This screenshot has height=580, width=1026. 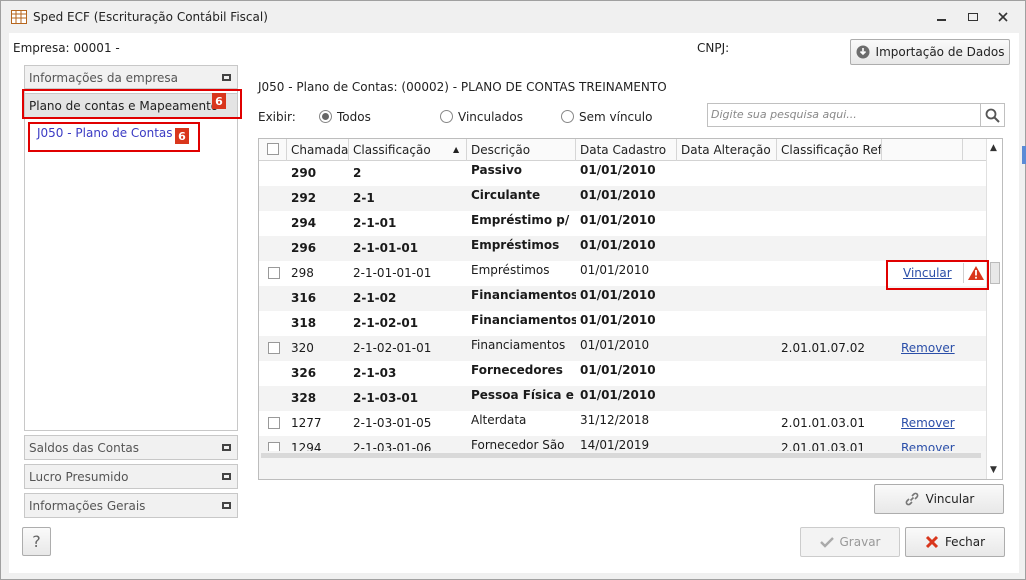 What do you see at coordinates (325, 116) in the screenshot?
I see `filter-todos-radio` at bounding box center [325, 116].